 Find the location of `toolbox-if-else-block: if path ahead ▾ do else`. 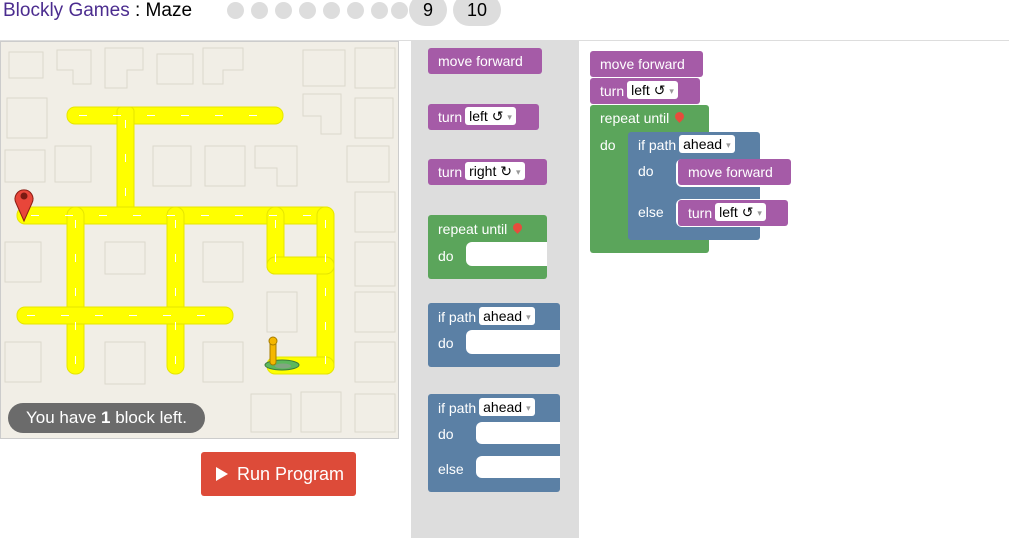

toolbox-if-else-block: if path ahead ▾ do else is located at coordinates (494, 443).